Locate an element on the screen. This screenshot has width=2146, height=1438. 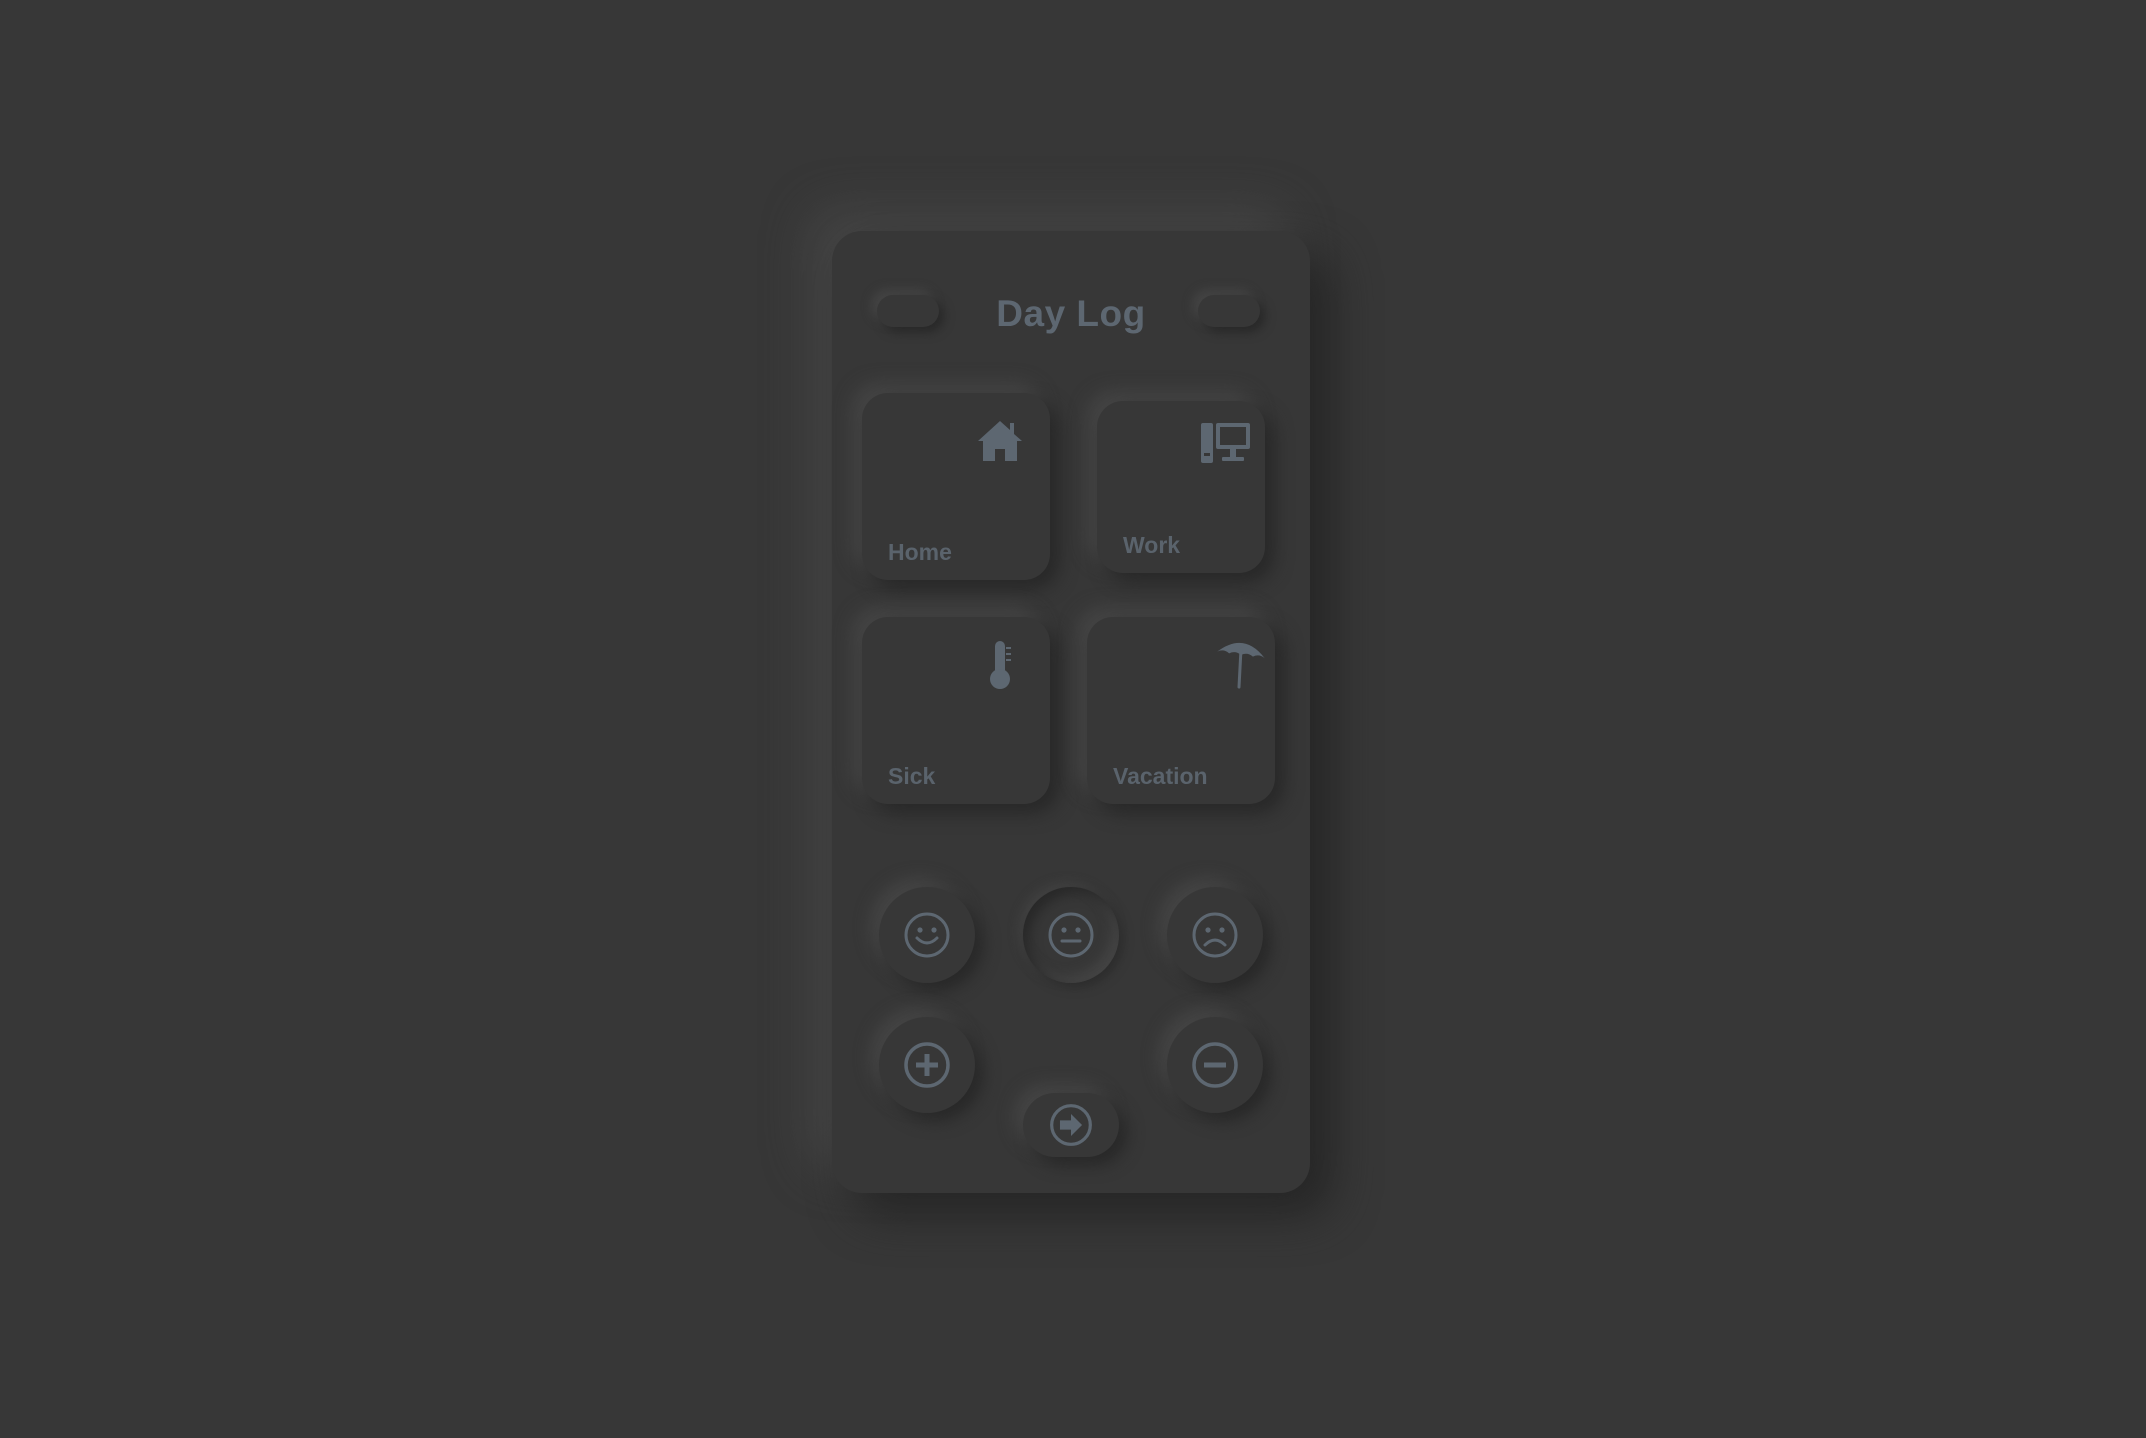
add-button is located at coordinates (927, 1065).